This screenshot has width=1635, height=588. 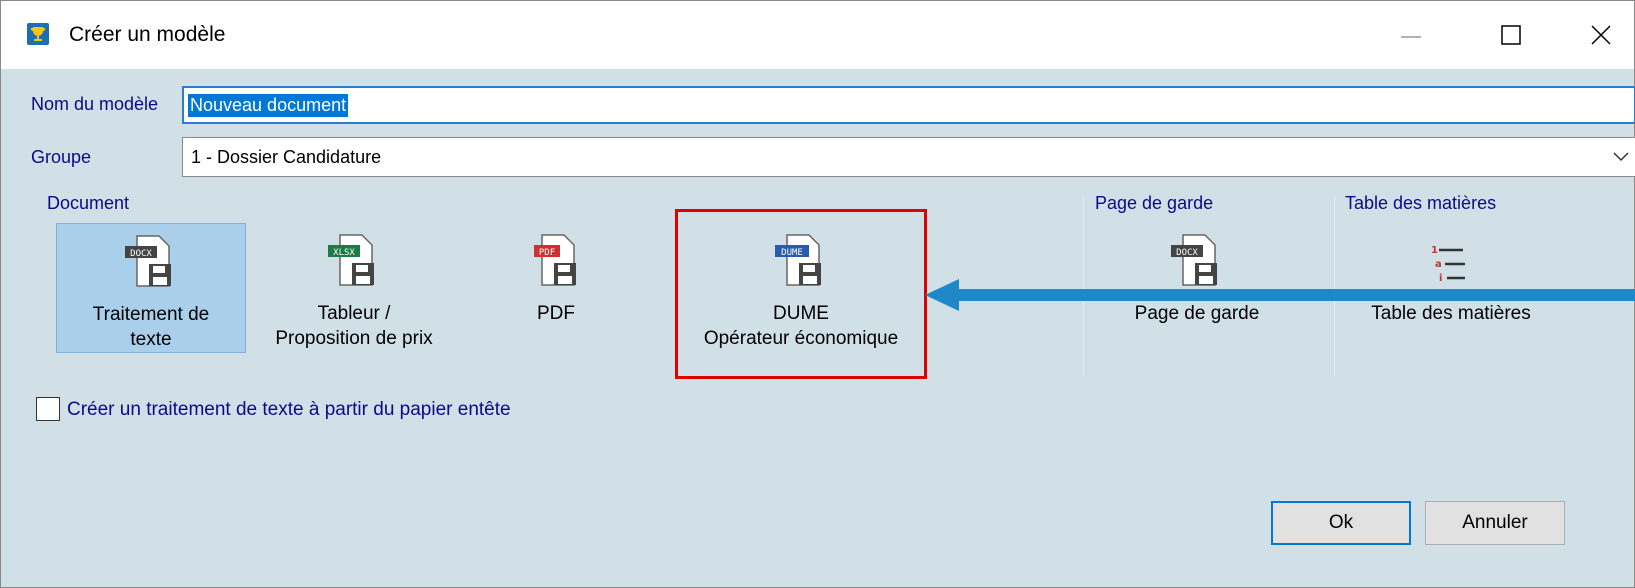 I want to click on pdf-save-icon: PDF, so click(x=555, y=260).